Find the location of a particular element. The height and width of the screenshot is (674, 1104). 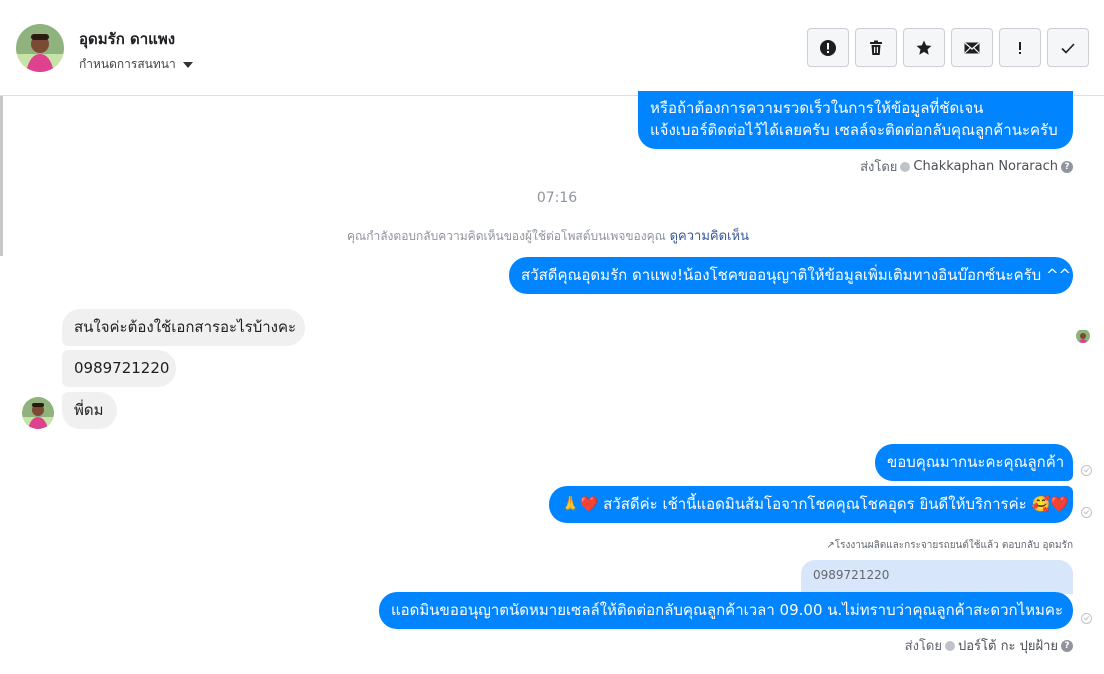

mark-important-button is located at coordinates (1020, 47).